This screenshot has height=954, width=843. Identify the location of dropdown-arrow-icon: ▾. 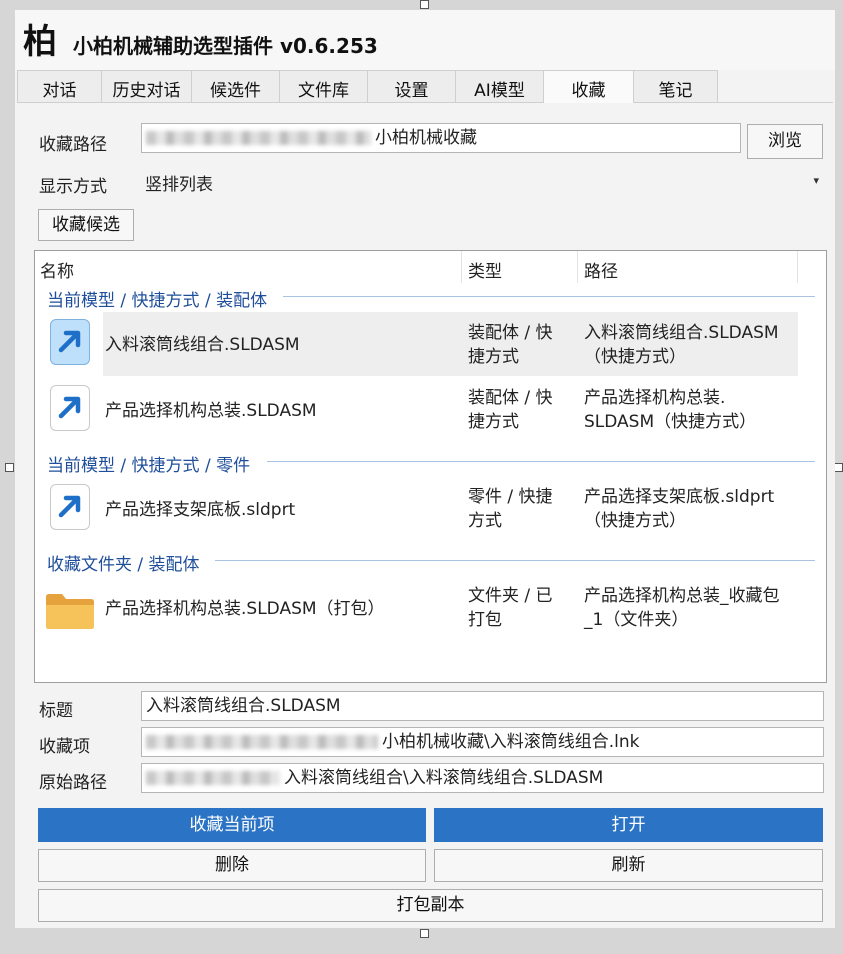
(816, 180).